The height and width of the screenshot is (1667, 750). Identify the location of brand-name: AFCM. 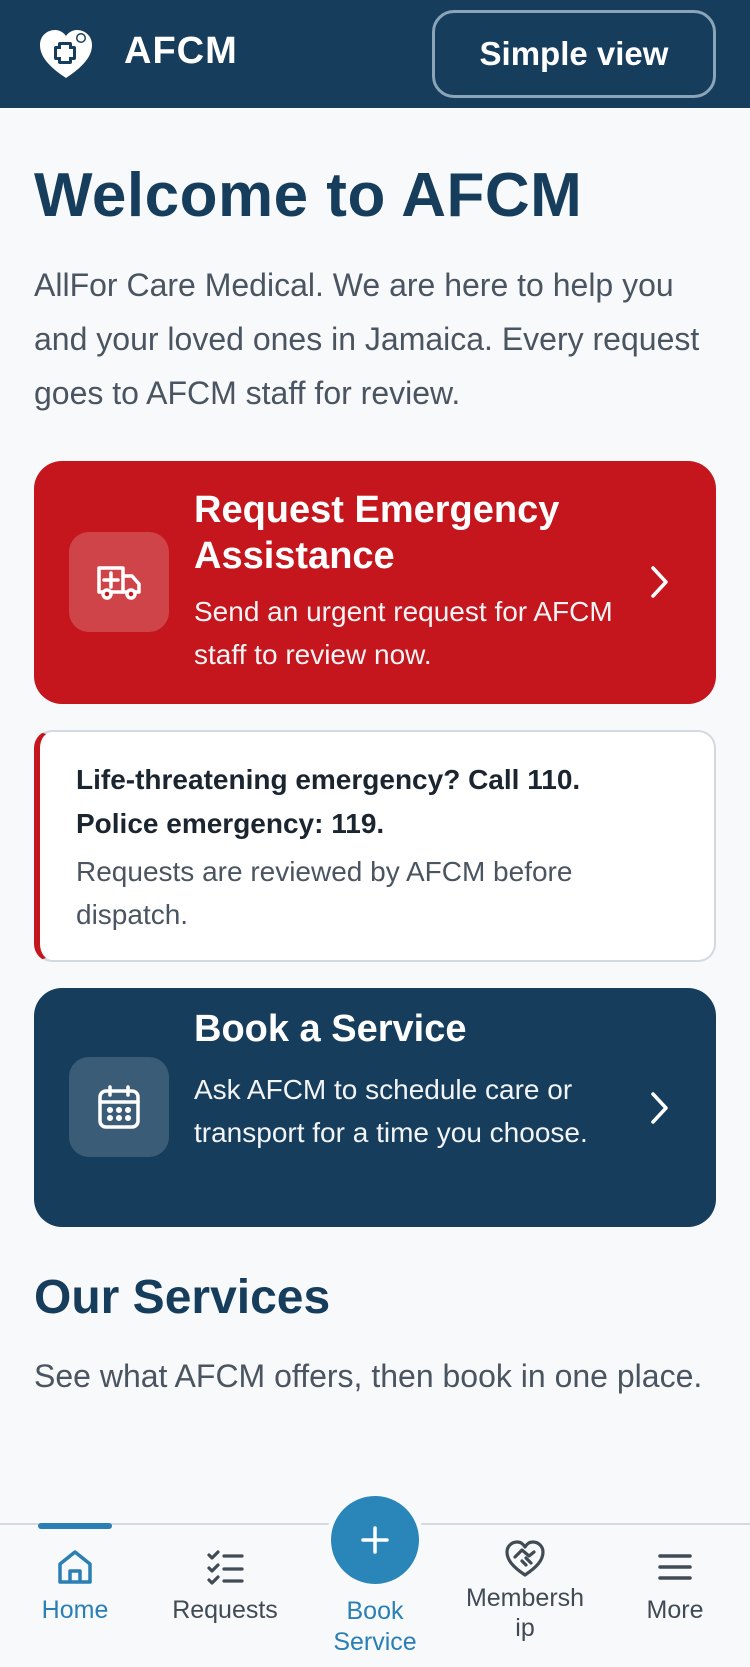
(181, 51).